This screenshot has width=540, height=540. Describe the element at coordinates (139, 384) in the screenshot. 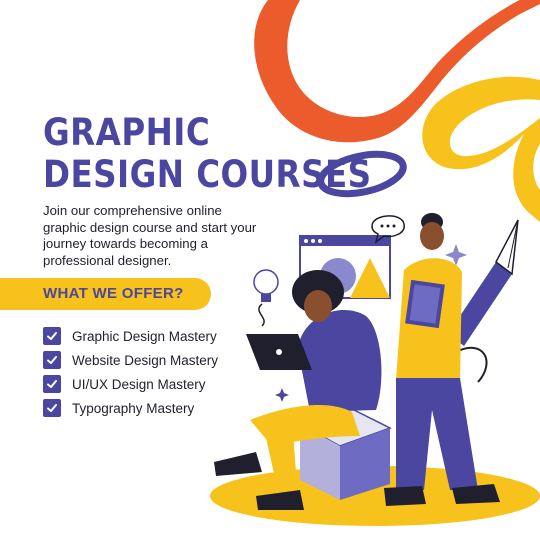

I see `feature-label: UI/UX Design Mastery` at that location.